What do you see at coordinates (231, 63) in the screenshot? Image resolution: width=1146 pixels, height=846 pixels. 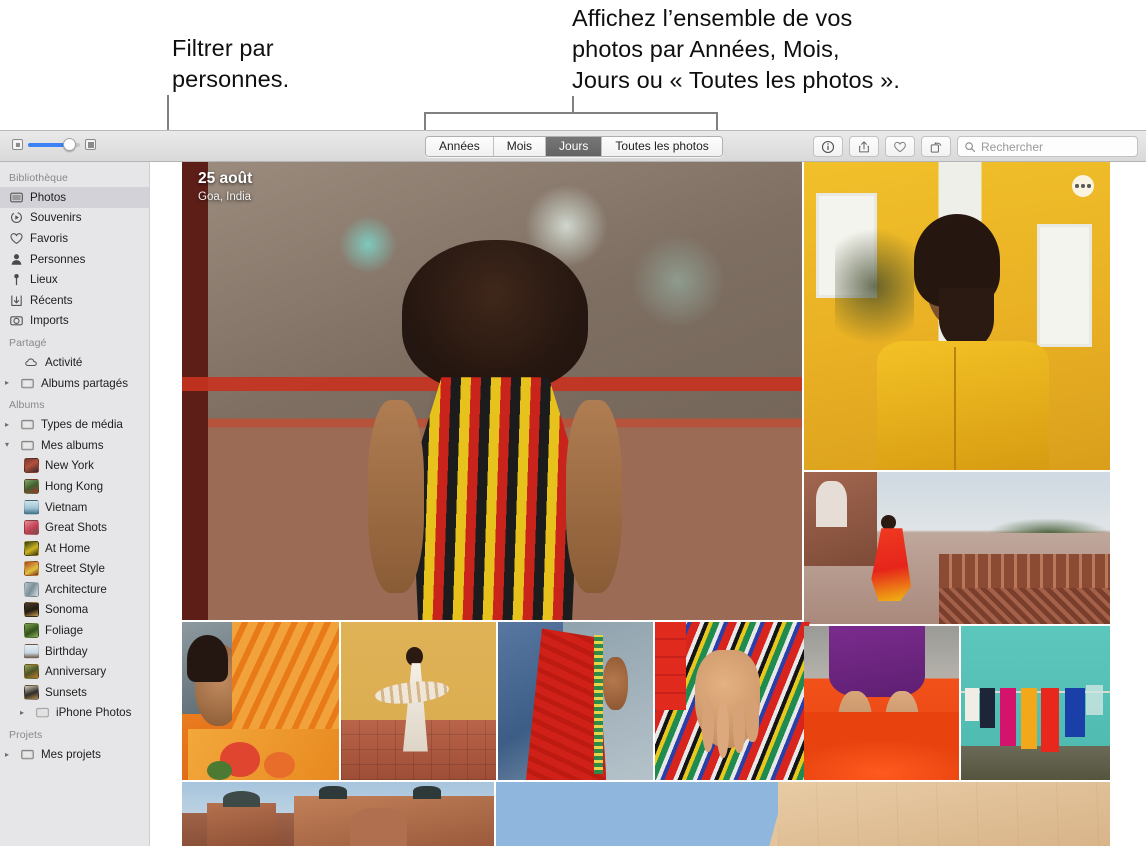 I see `callout-filter-by-people: Filtrer par personnes.` at bounding box center [231, 63].